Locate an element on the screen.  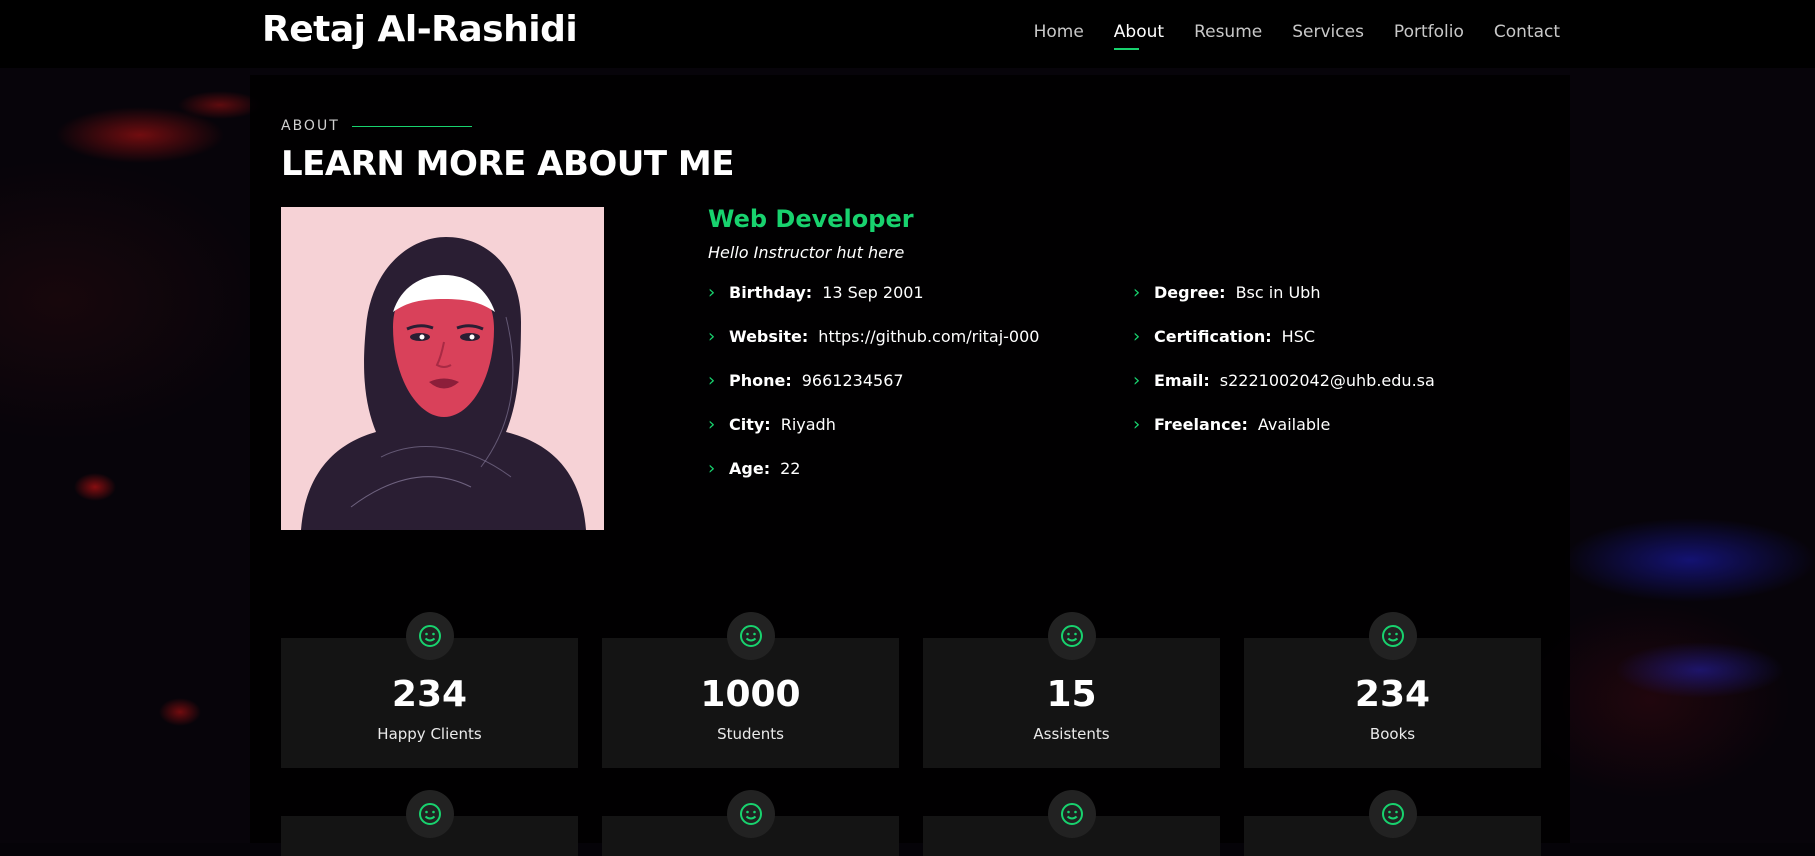
detail-label: Degree: is located at coordinates (1190, 292).